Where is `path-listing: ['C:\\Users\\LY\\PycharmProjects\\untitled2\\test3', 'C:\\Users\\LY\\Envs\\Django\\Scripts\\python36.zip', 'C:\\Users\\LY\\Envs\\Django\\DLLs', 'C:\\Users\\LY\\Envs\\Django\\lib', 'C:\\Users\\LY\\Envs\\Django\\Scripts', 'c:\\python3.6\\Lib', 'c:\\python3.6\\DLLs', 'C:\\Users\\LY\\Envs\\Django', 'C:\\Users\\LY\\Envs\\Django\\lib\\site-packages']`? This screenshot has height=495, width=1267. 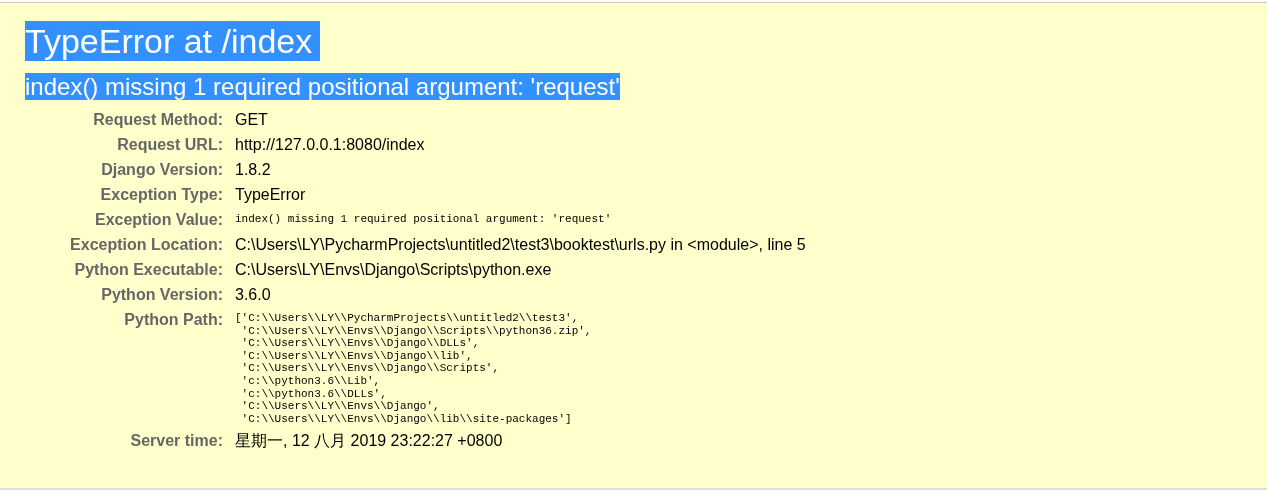
path-listing: ['C:\\Users\\LY\\PycharmProjects\\untitled2\\test3', 'C:\\Users\\LY\\Envs\\Django\\Scripts\\python36.zip', 'C:\\Users\\LY\\Envs\\Django\\DLLs', 'C:\\Users\\LY\\Envs\\Django\\lib', 'C:\\Users\\LY\\Envs\\Django\\Scripts', 'c:\\python3.6\\Lib', 'c:\\python3.6\\DLLs', 'C:\\Users\\LY\\Envs\\Django', 'C:\\Users\\LY\\Envs\\Django\\lib\\site-packages'] is located at coordinates (414, 368).